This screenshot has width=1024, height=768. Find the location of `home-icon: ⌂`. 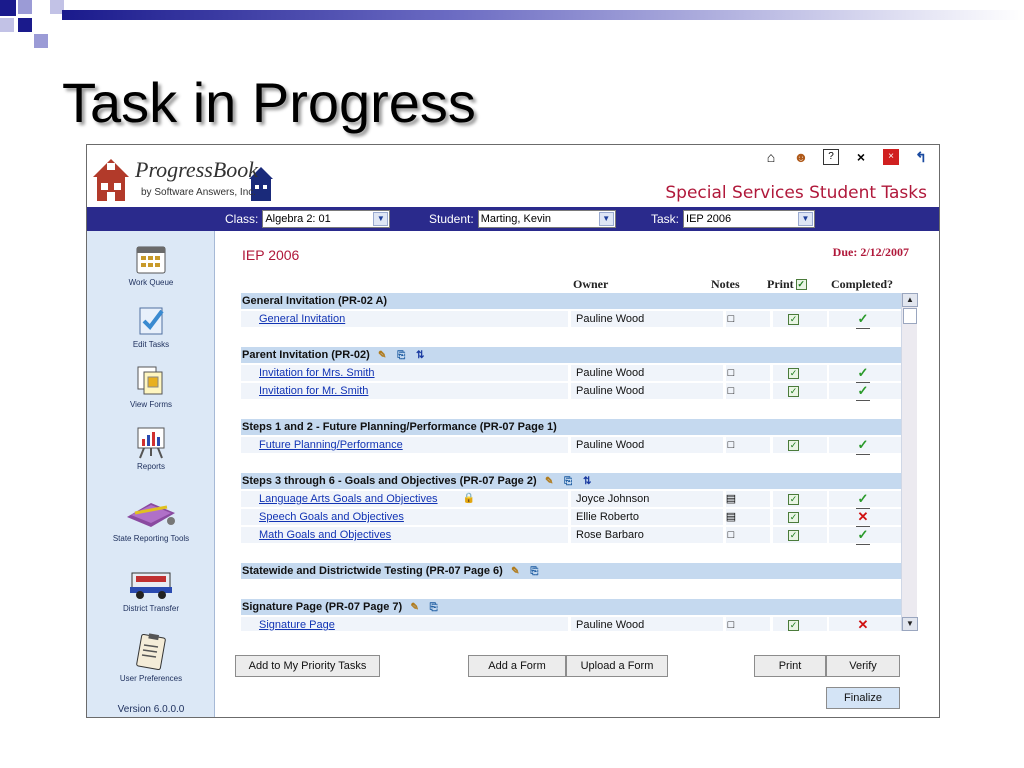

home-icon: ⌂ is located at coordinates (771, 157).